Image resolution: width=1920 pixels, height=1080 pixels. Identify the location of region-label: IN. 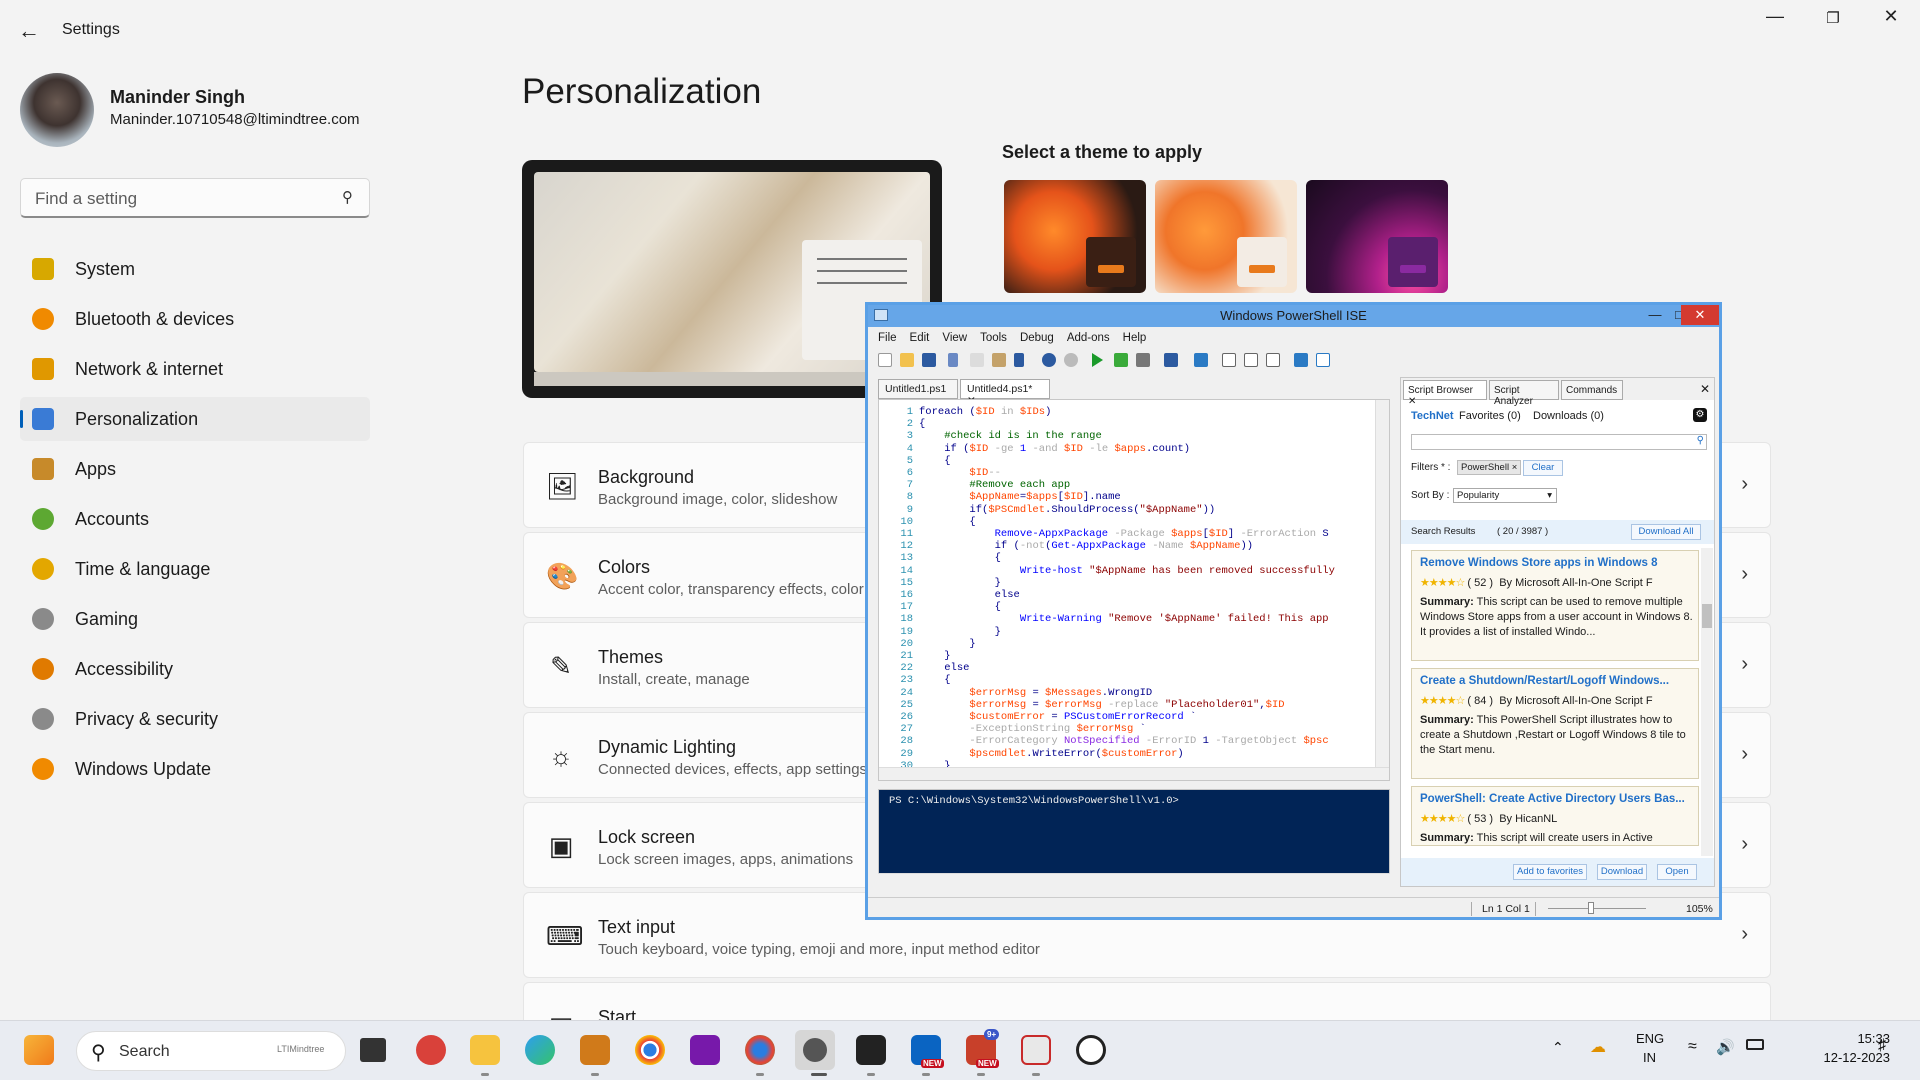
(1649, 1057).